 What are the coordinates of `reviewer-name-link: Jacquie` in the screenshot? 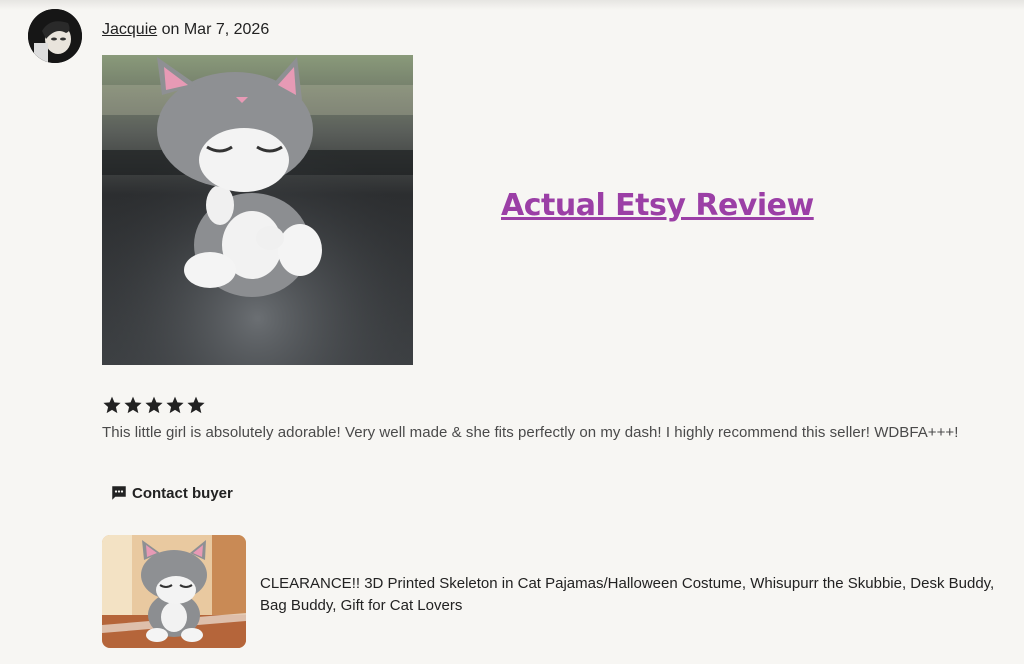 It's located at (129, 29).